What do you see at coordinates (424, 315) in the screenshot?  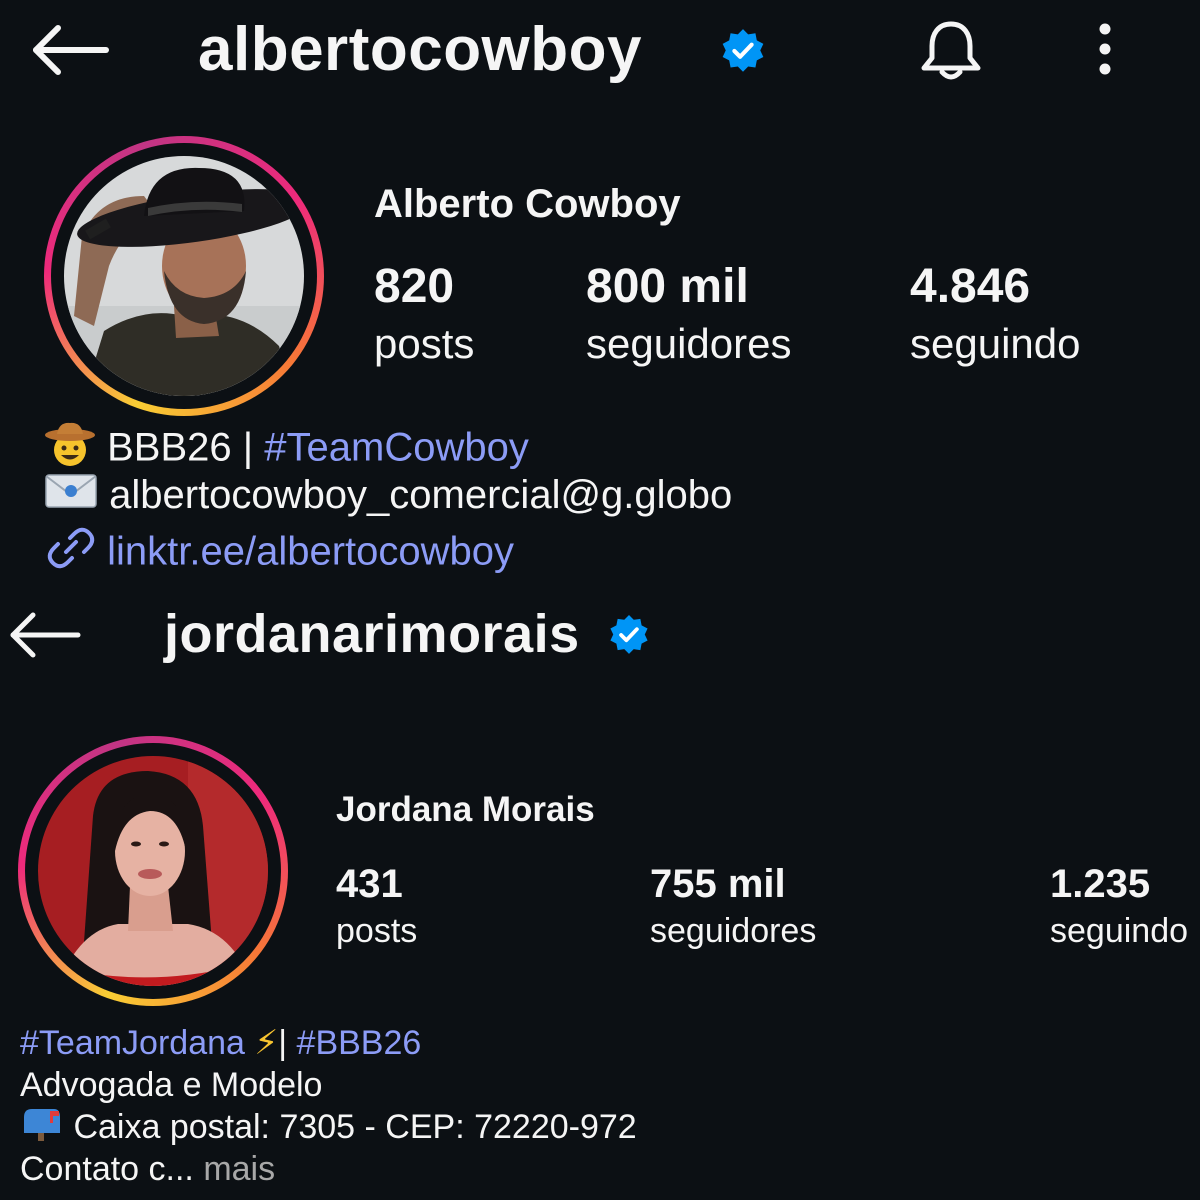 I see `stat-posts: 820 posts` at bounding box center [424, 315].